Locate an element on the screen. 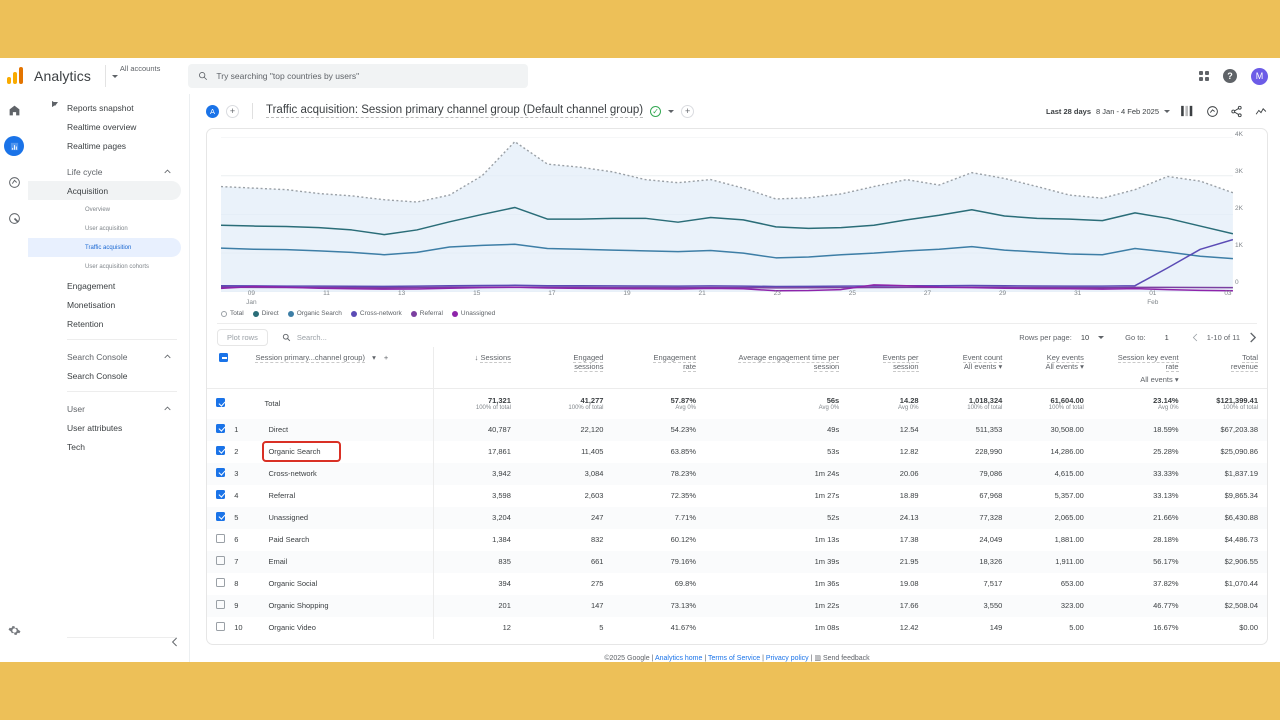 The image size is (1280, 720). plot-rows-button: Plot rows is located at coordinates (242, 337).